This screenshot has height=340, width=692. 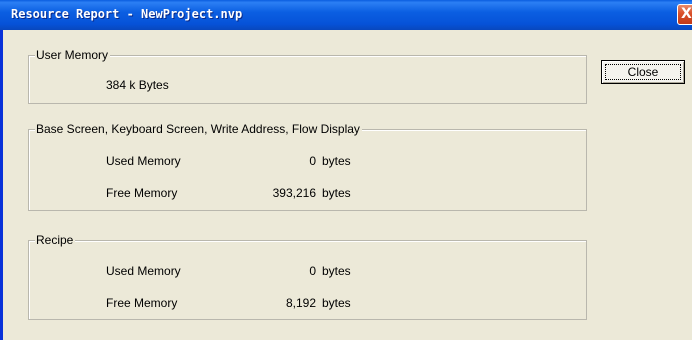 What do you see at coordinates (300, 303) in the screenshot?
I see `recipe-free-memory-value: 8,192` at bounding box center [300, 303].